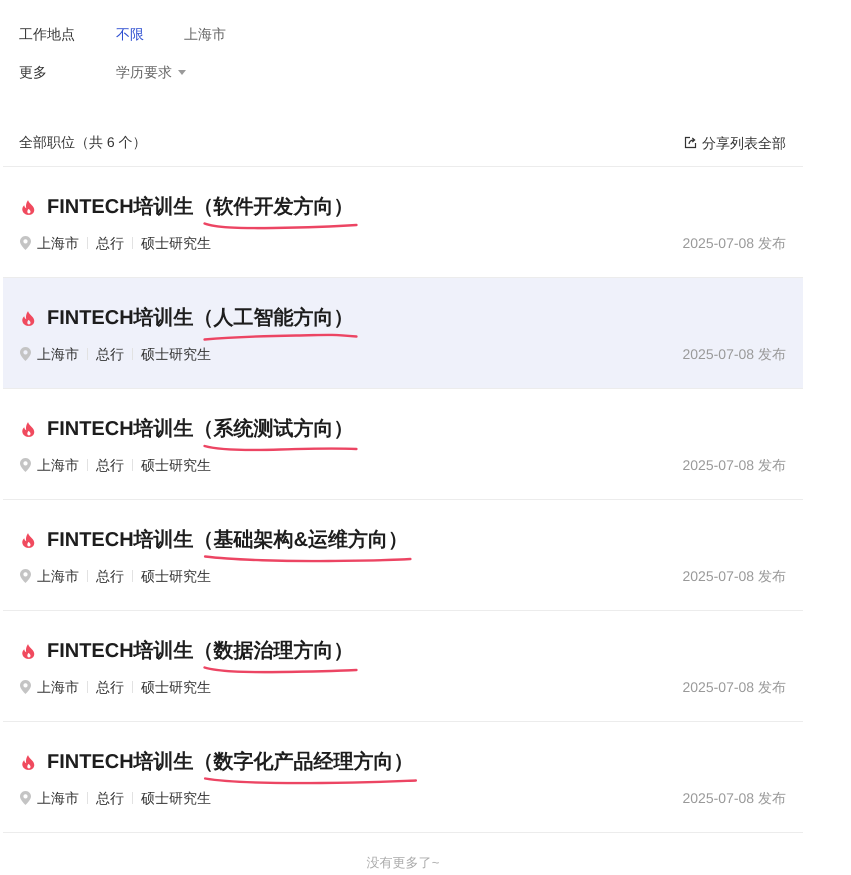 Image resolution: width=851 pixels, height=875 pixels. What do you see at coordinates (274, 207) in the screenshot?
I see `job-direction: （软件开发方向）` at bounding box center [274, 207].